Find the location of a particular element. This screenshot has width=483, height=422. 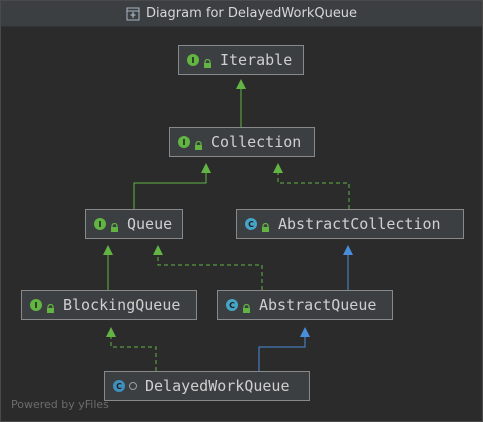

node-delayed-work-queue: C DelayedWorkQueue is located at coordinates (207, 386).